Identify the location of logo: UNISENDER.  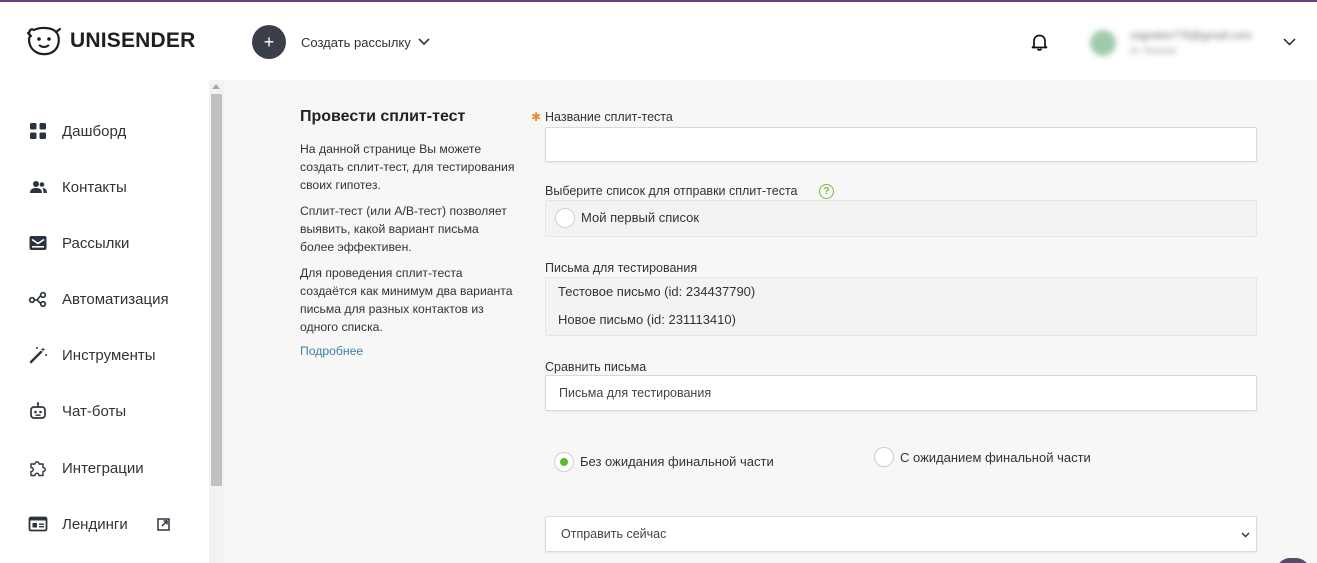
(110, 41).